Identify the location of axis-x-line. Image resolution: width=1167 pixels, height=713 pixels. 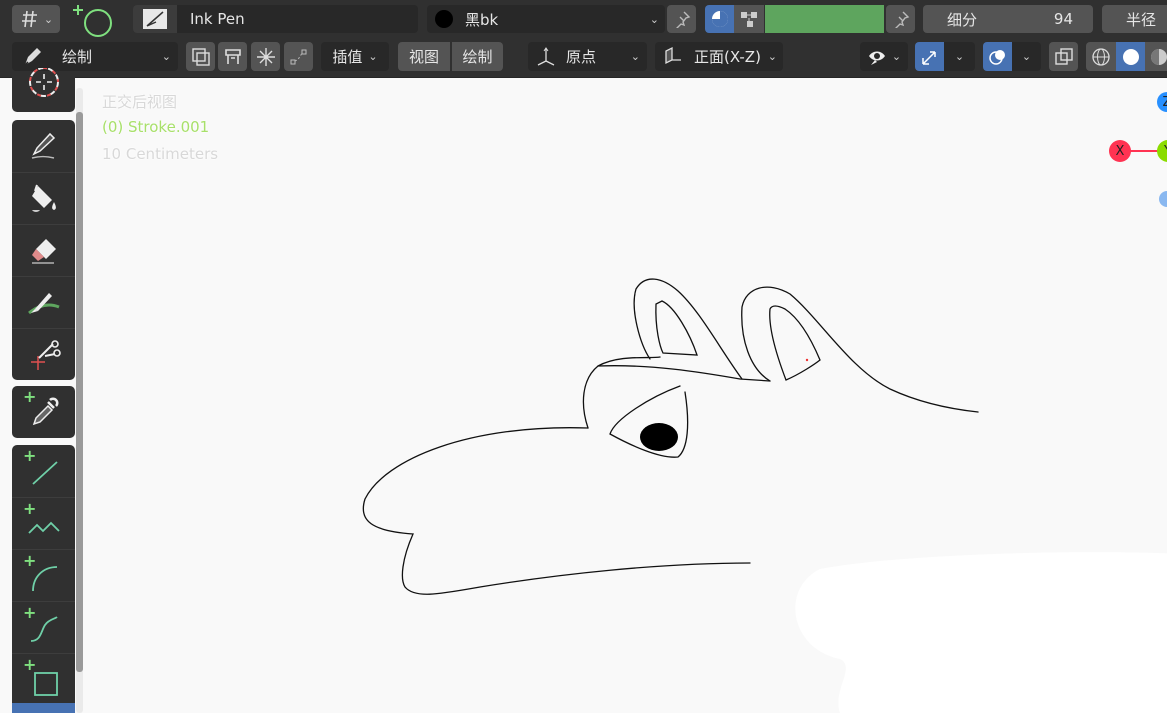
(1145, 151).